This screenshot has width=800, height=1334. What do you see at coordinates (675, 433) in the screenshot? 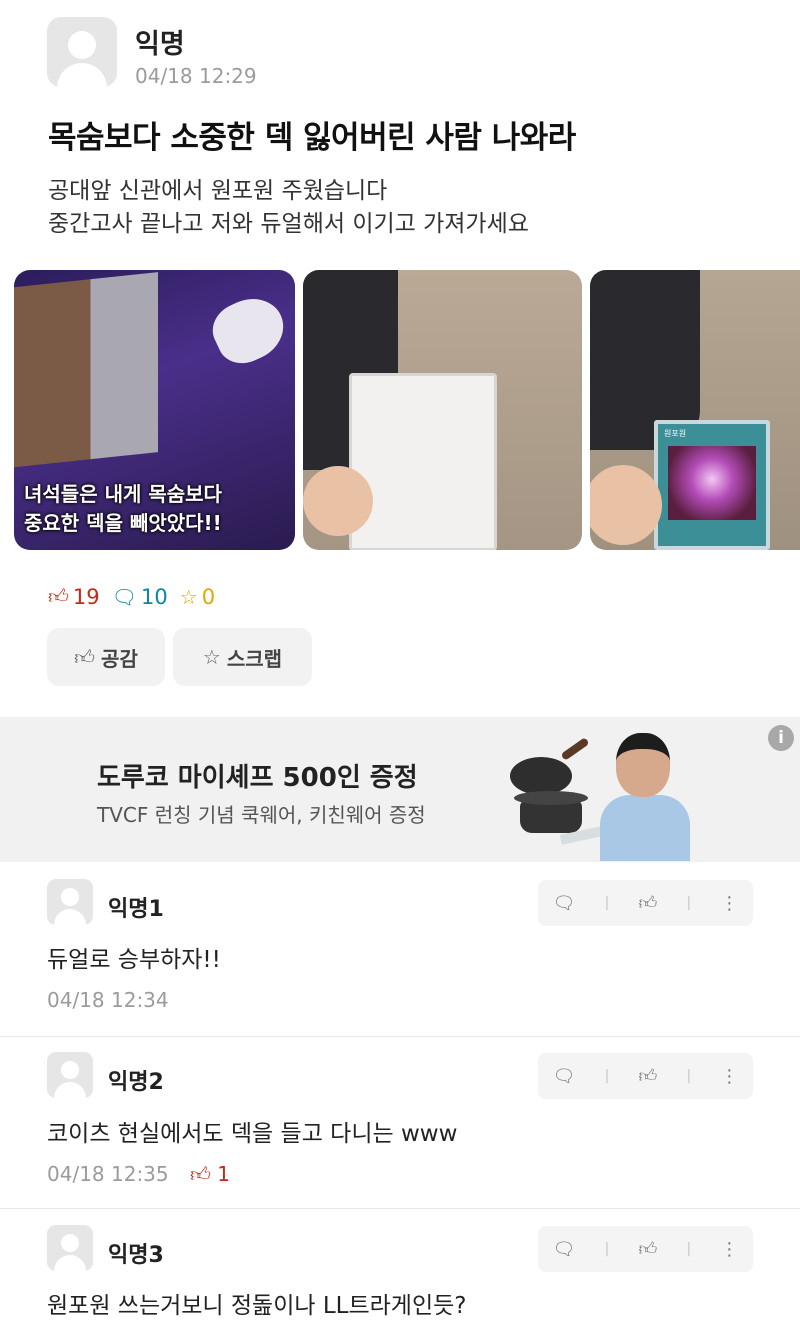
I see `card-name: 원포원` at bounding box center [675, 433].